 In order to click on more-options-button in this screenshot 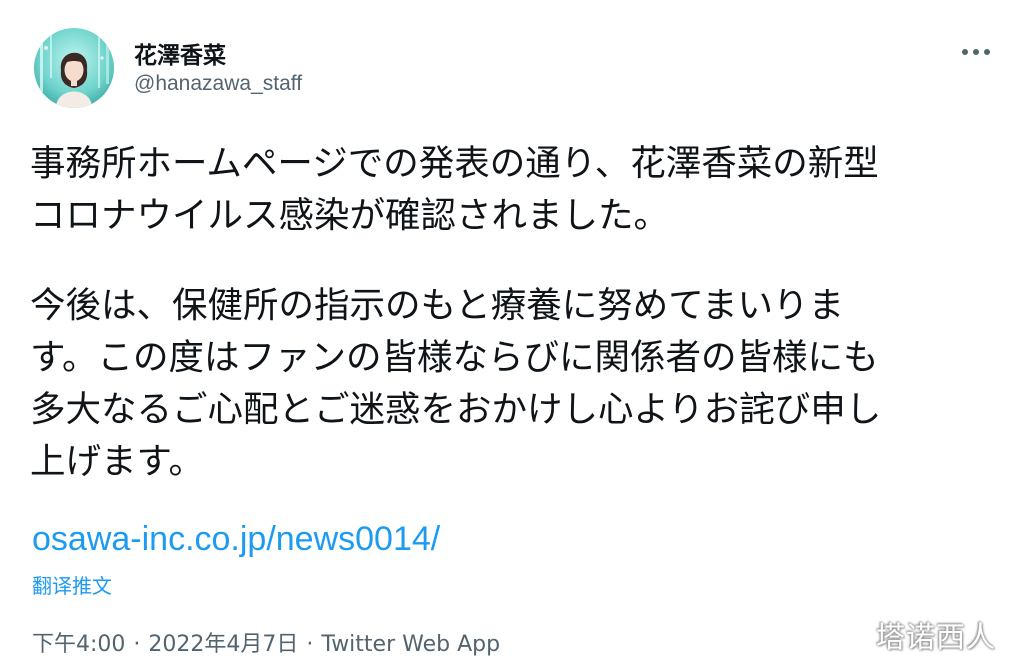, I will do `click(976, 52)`.